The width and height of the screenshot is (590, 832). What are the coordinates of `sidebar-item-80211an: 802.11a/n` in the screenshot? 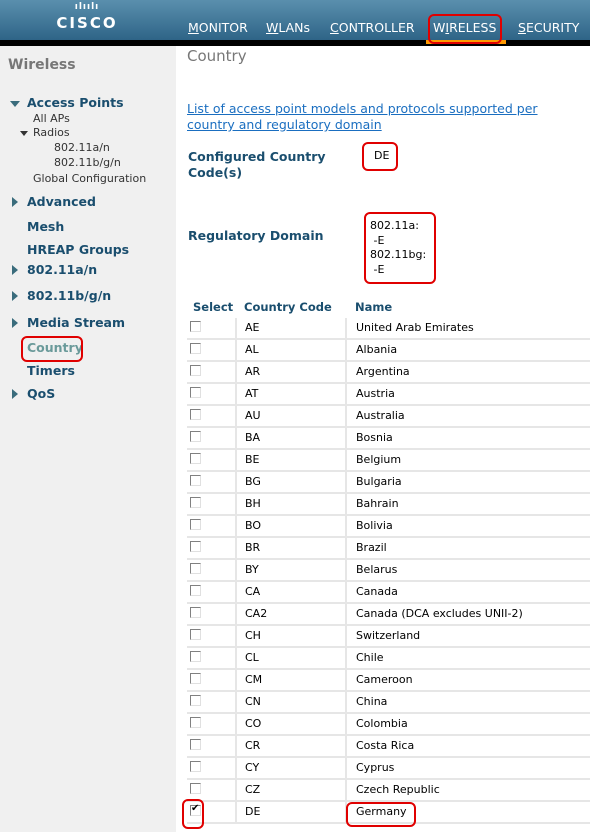 It's located at (62, 269).